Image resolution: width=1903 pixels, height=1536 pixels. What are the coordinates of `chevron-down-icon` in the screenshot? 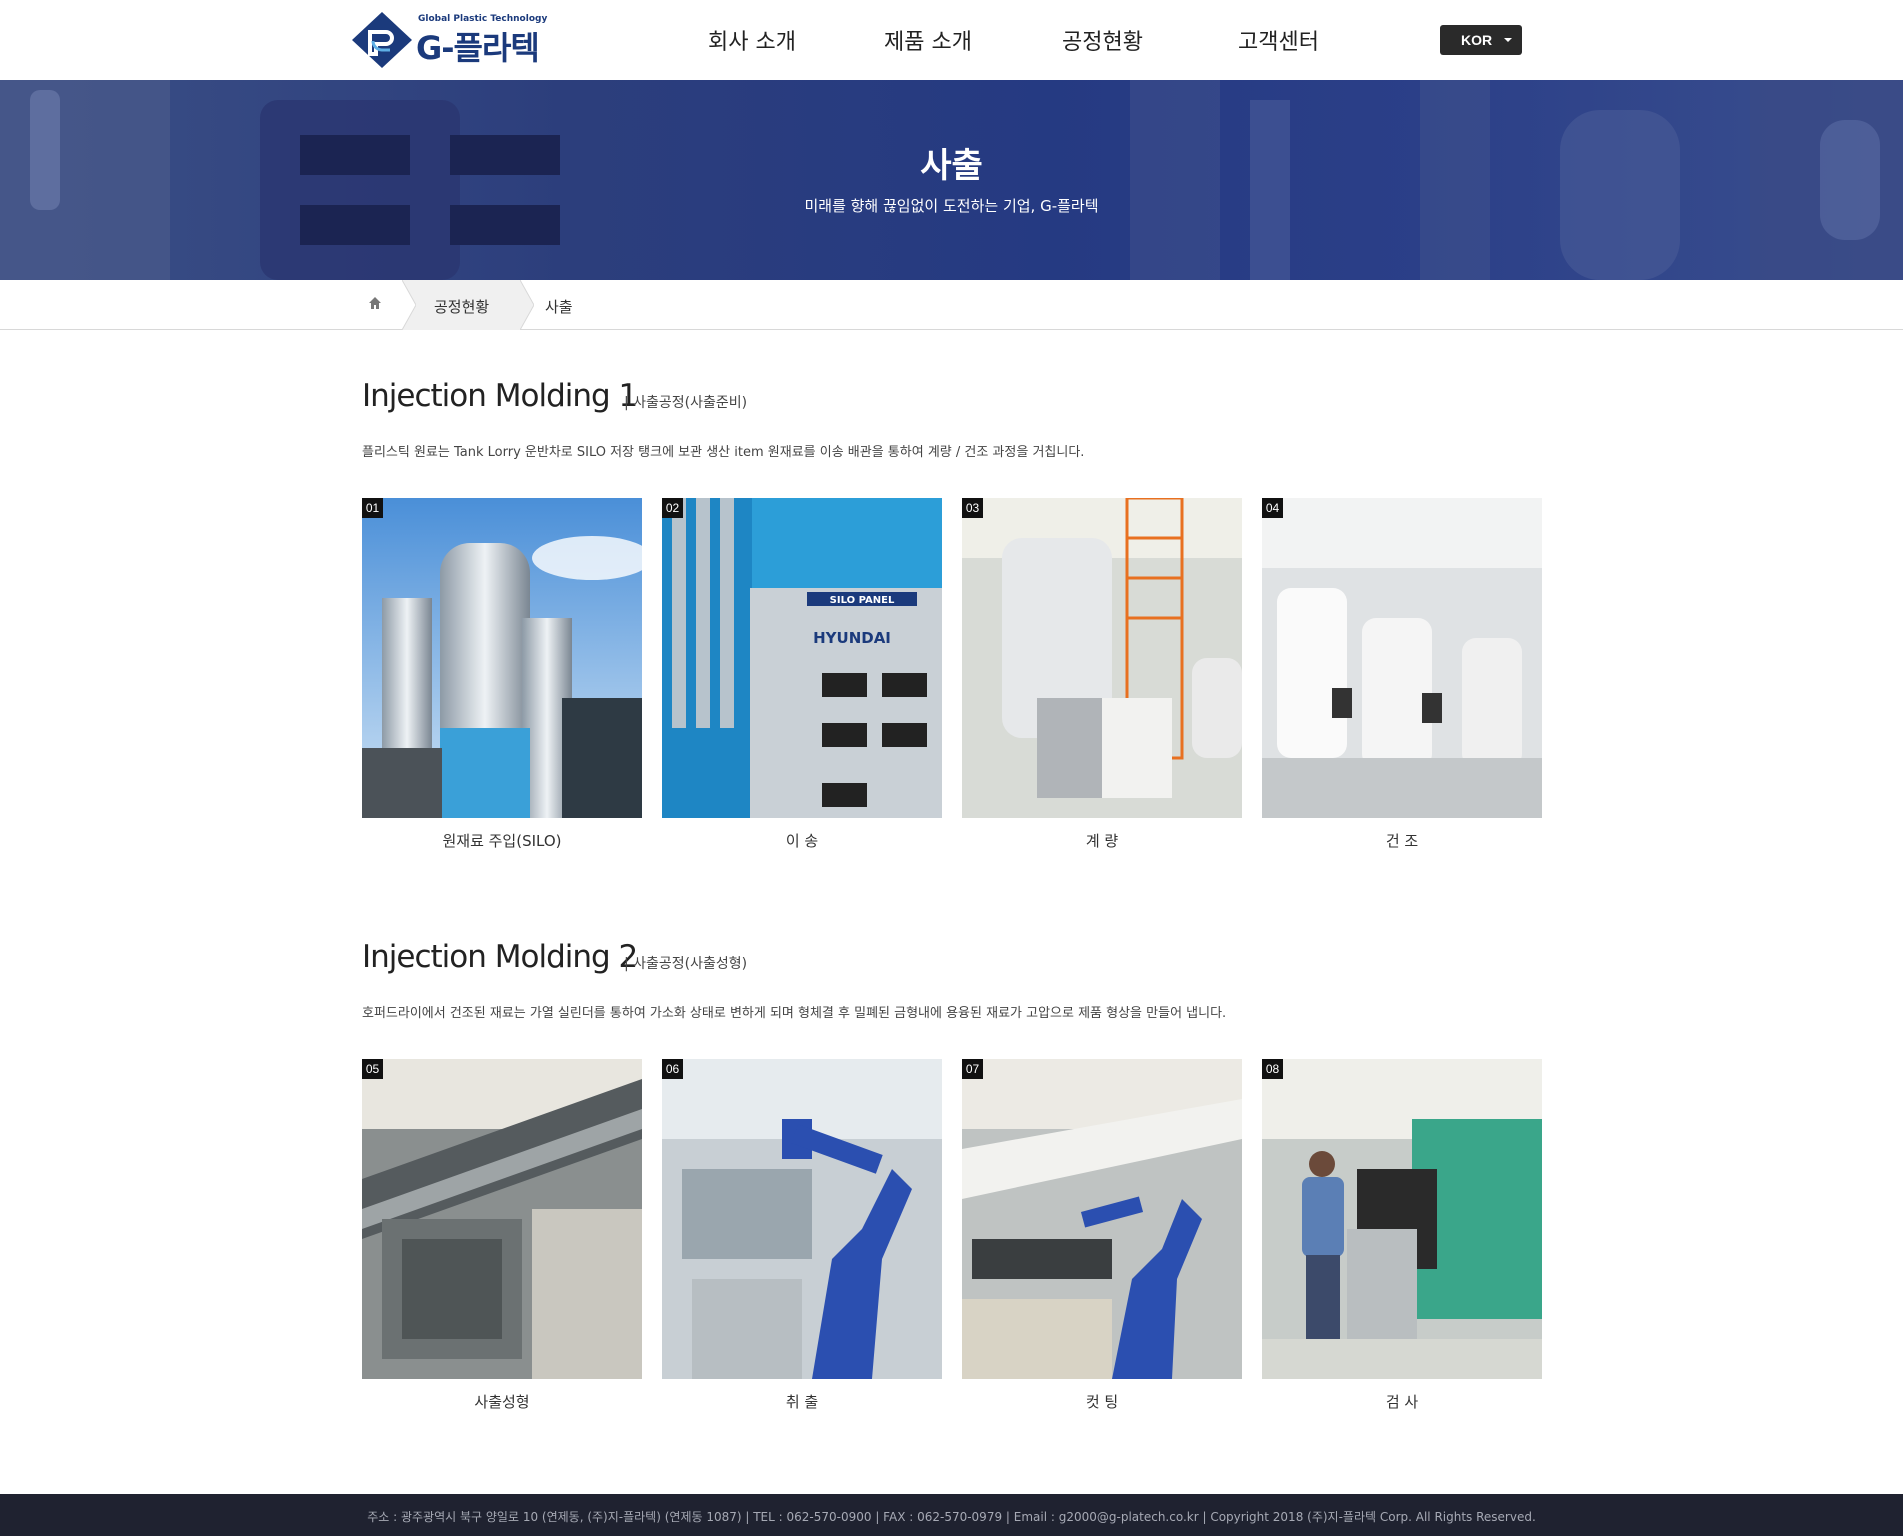 It's located at (1508, 40).